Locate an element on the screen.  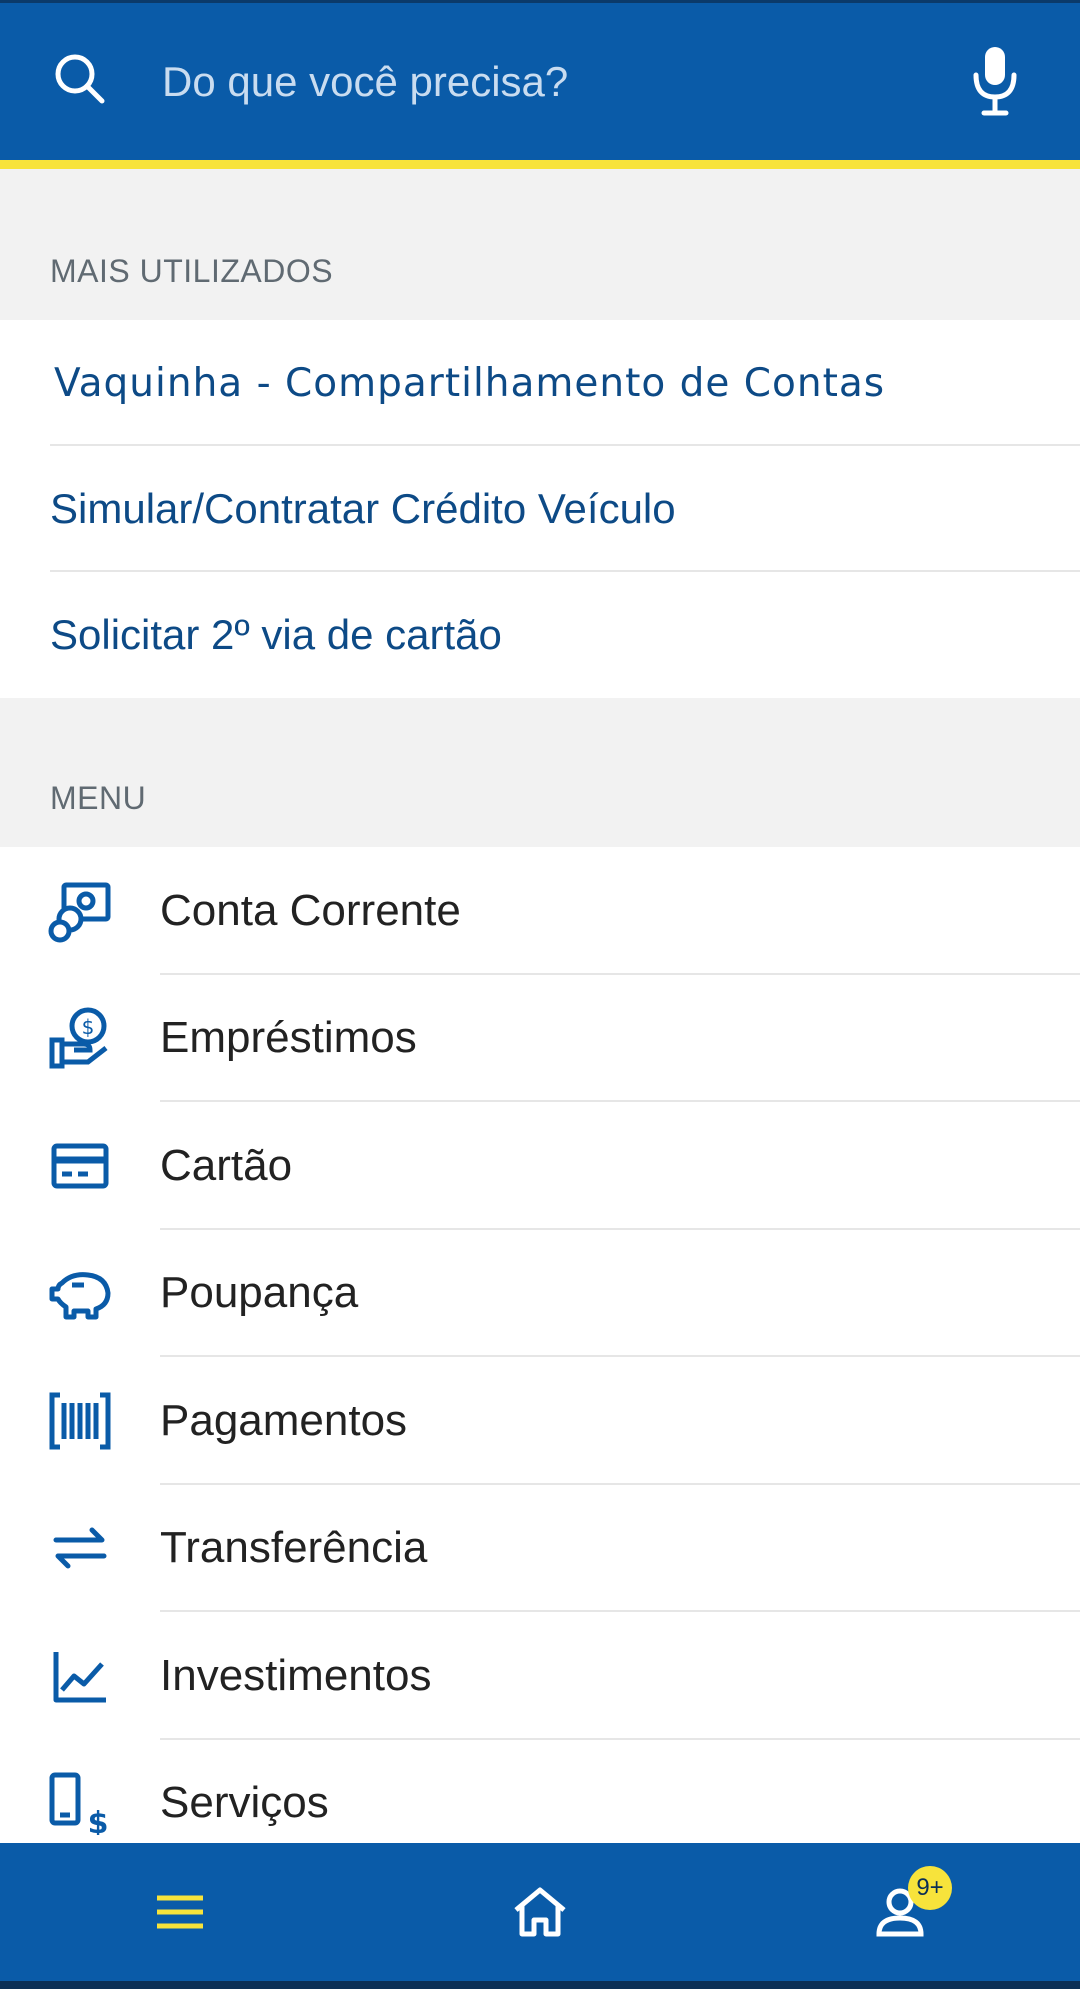
transfer-icon is located at coordinates (80, 1548).